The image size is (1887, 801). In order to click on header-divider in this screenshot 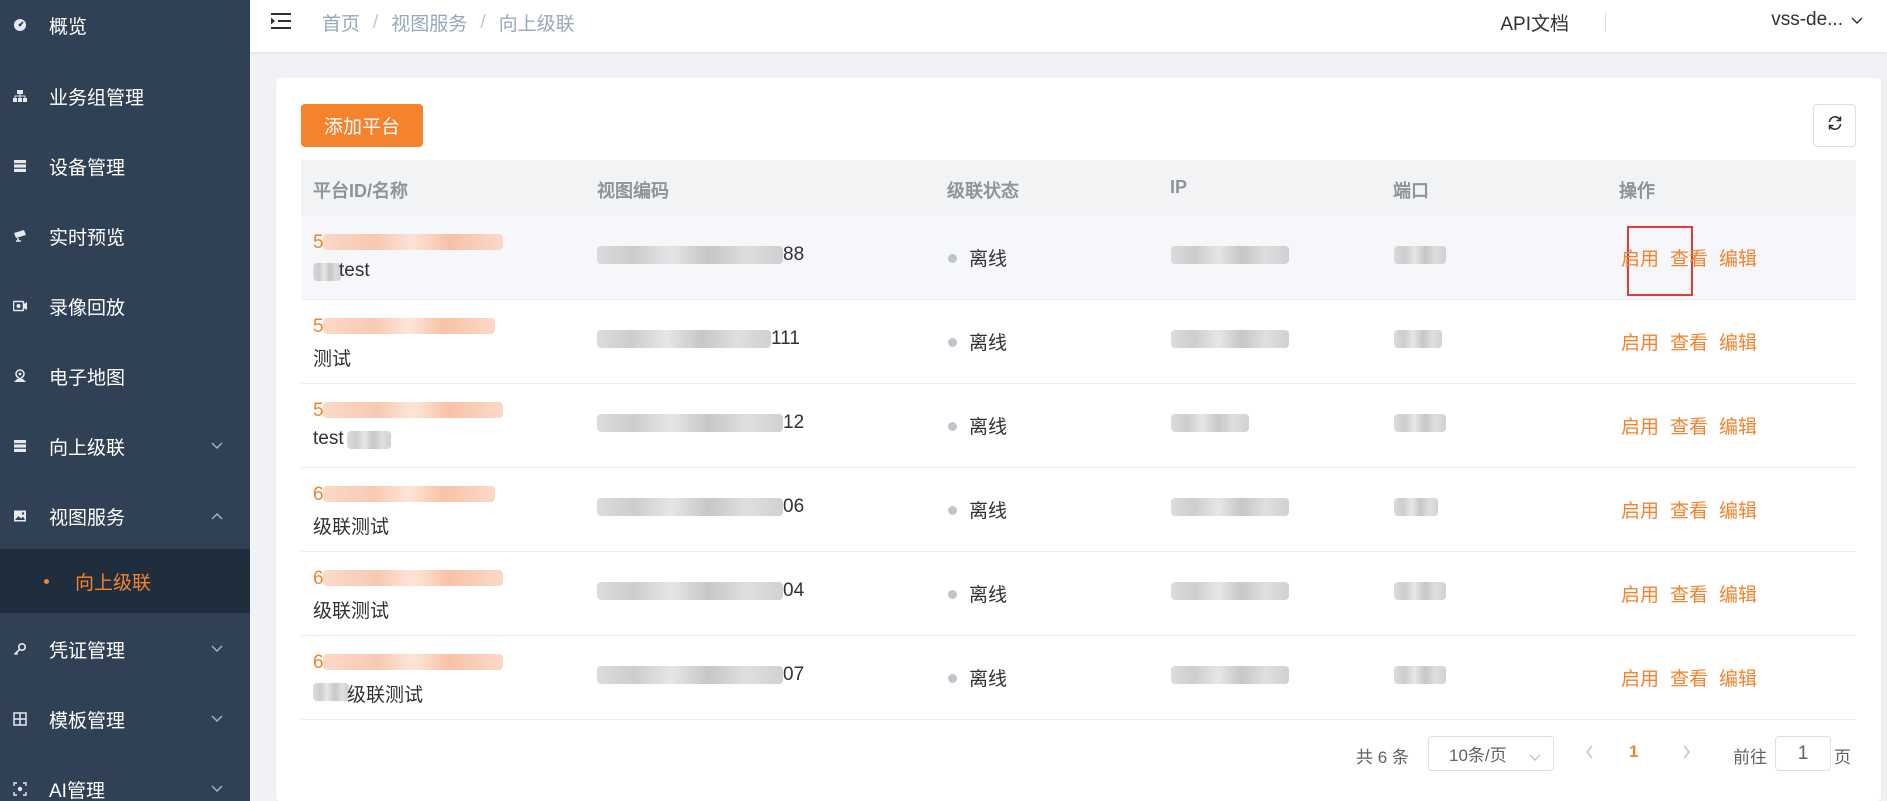, I will do `click(1605, 22)`.